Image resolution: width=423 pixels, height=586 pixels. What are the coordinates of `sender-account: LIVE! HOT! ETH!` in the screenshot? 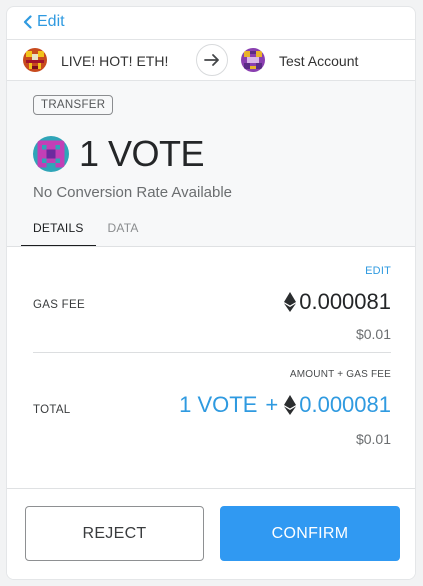 It's located at (95, 60).